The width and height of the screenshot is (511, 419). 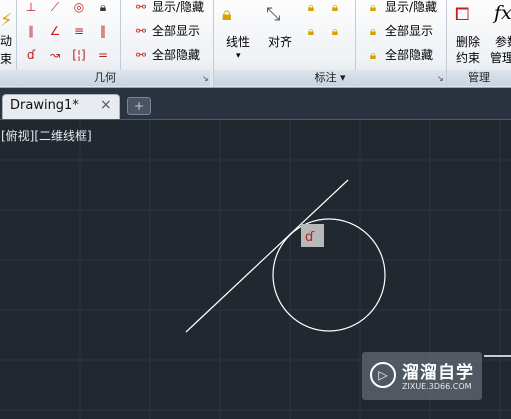 What do you see at coordinates (103, 8) in the screenshot?
I see `fix-lock-icon: 🔒︎` at bounding box center [103, 8].